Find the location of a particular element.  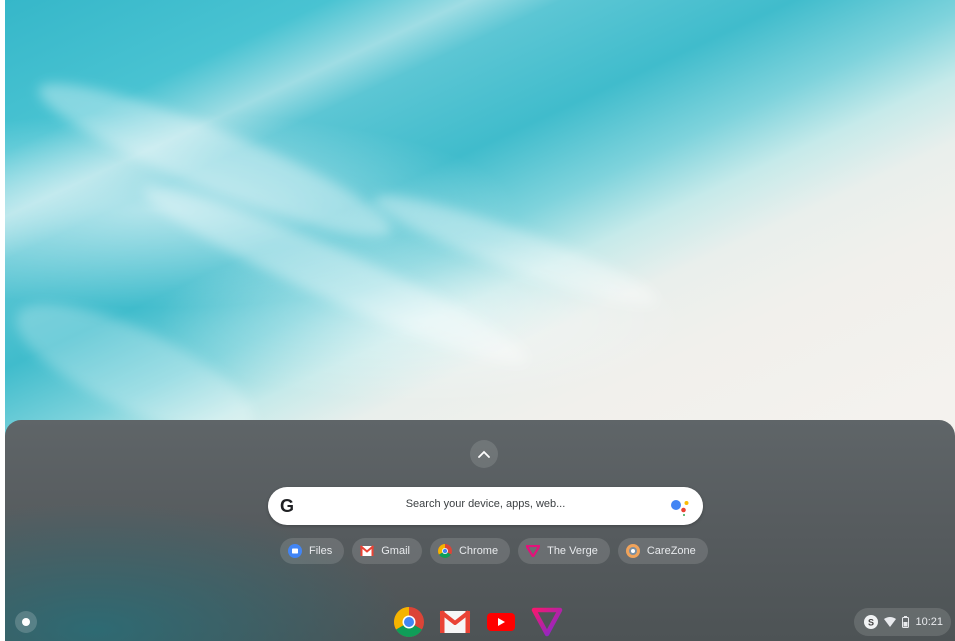

suggested-app-gmail: Gmail is located at coordinates (387, 551).